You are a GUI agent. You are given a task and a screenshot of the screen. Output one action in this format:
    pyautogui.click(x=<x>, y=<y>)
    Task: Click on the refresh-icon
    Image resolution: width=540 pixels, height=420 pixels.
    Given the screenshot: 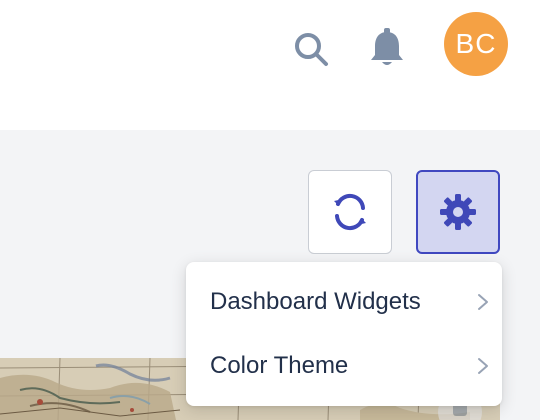 What is the action you would take?
    pyautogui.click(x=350, y=212)
    